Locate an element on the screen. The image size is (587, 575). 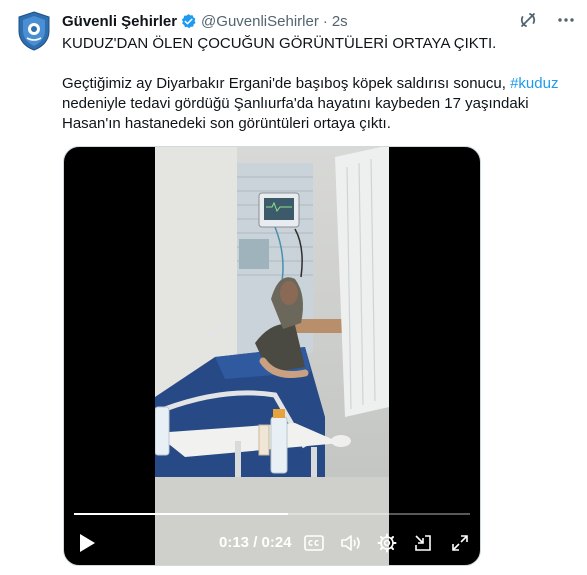
captions-button is located at coordinates (314, 543).